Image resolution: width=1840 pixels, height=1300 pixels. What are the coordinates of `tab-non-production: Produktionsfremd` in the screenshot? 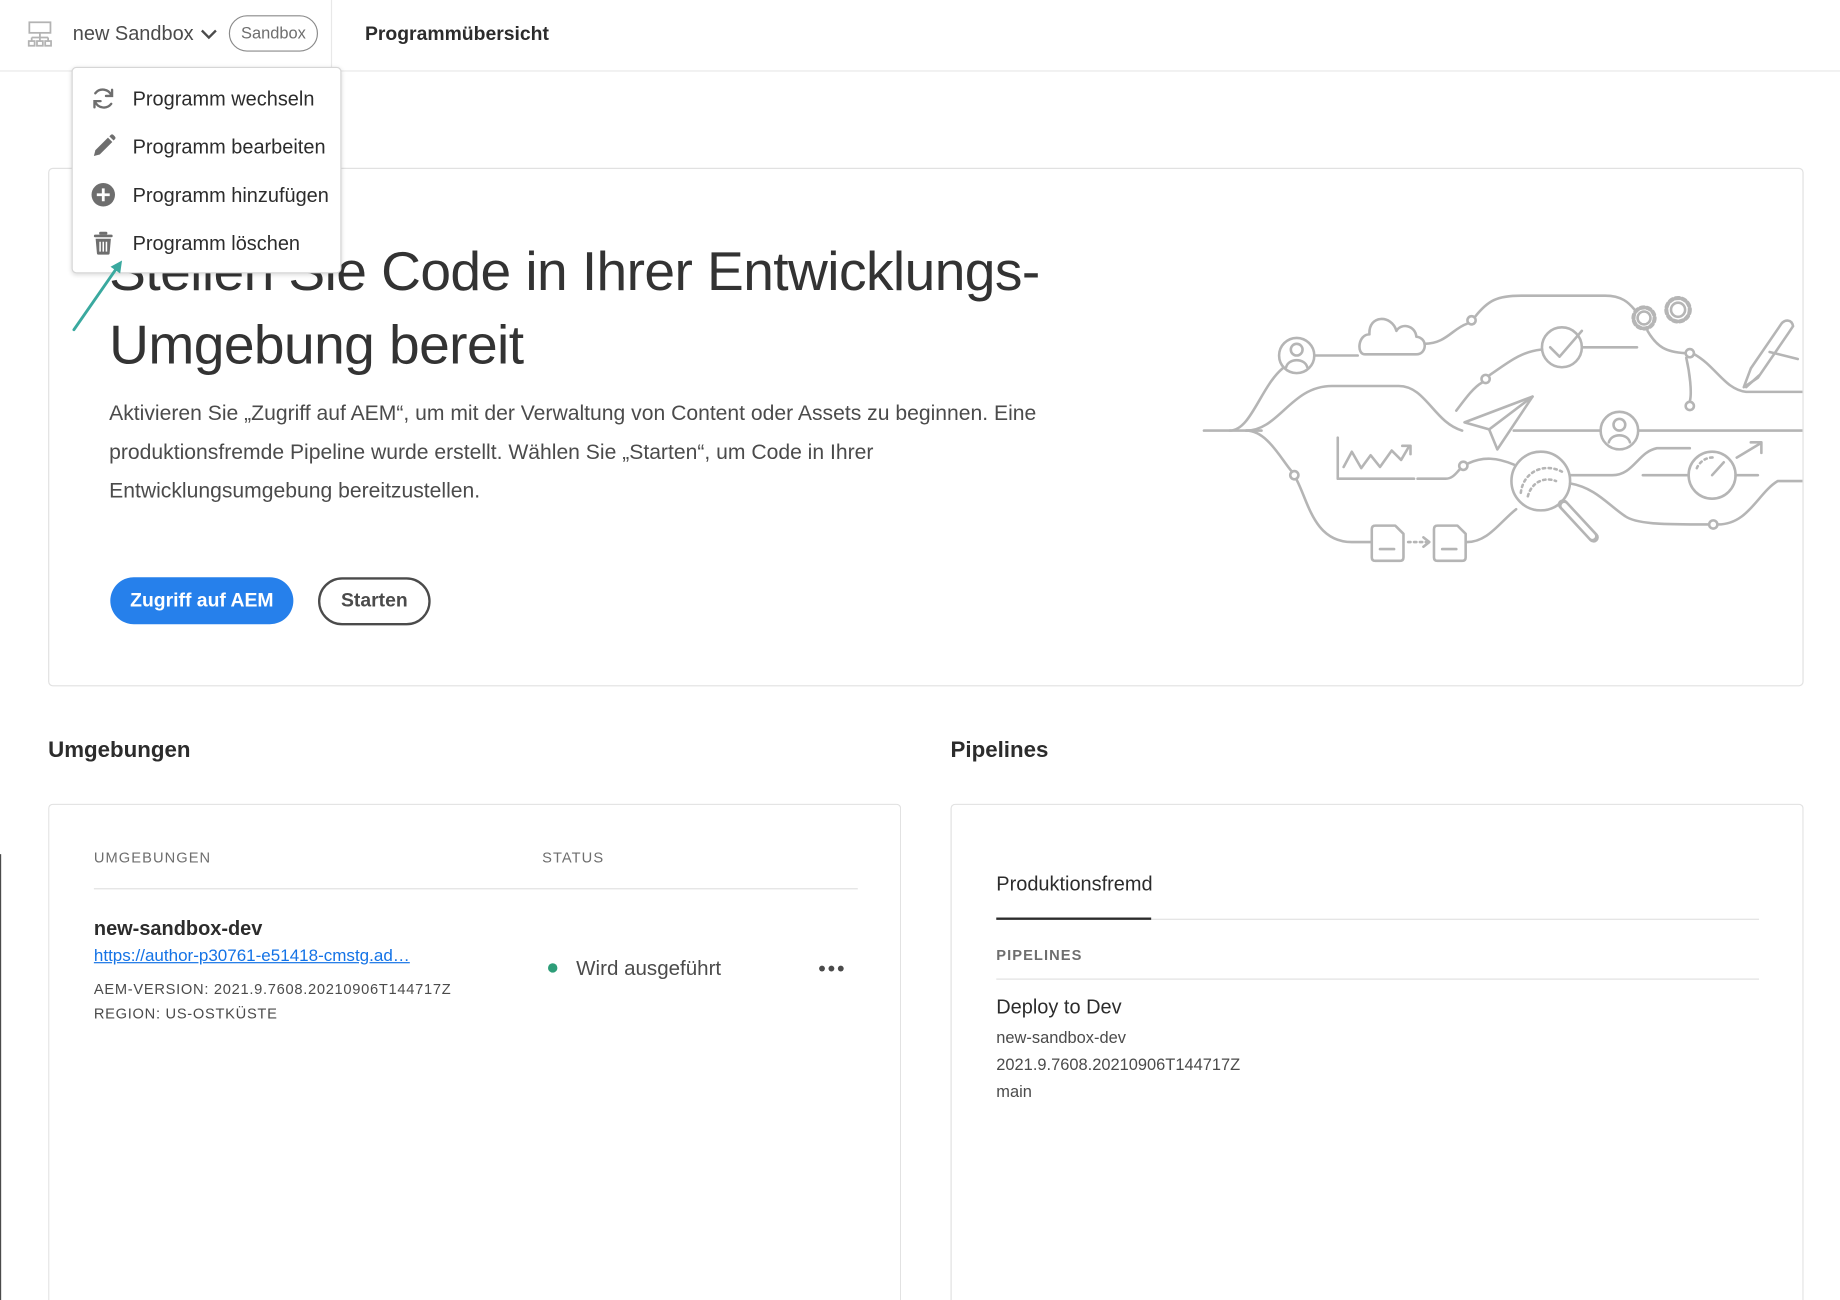 It's located at (1074, 885).